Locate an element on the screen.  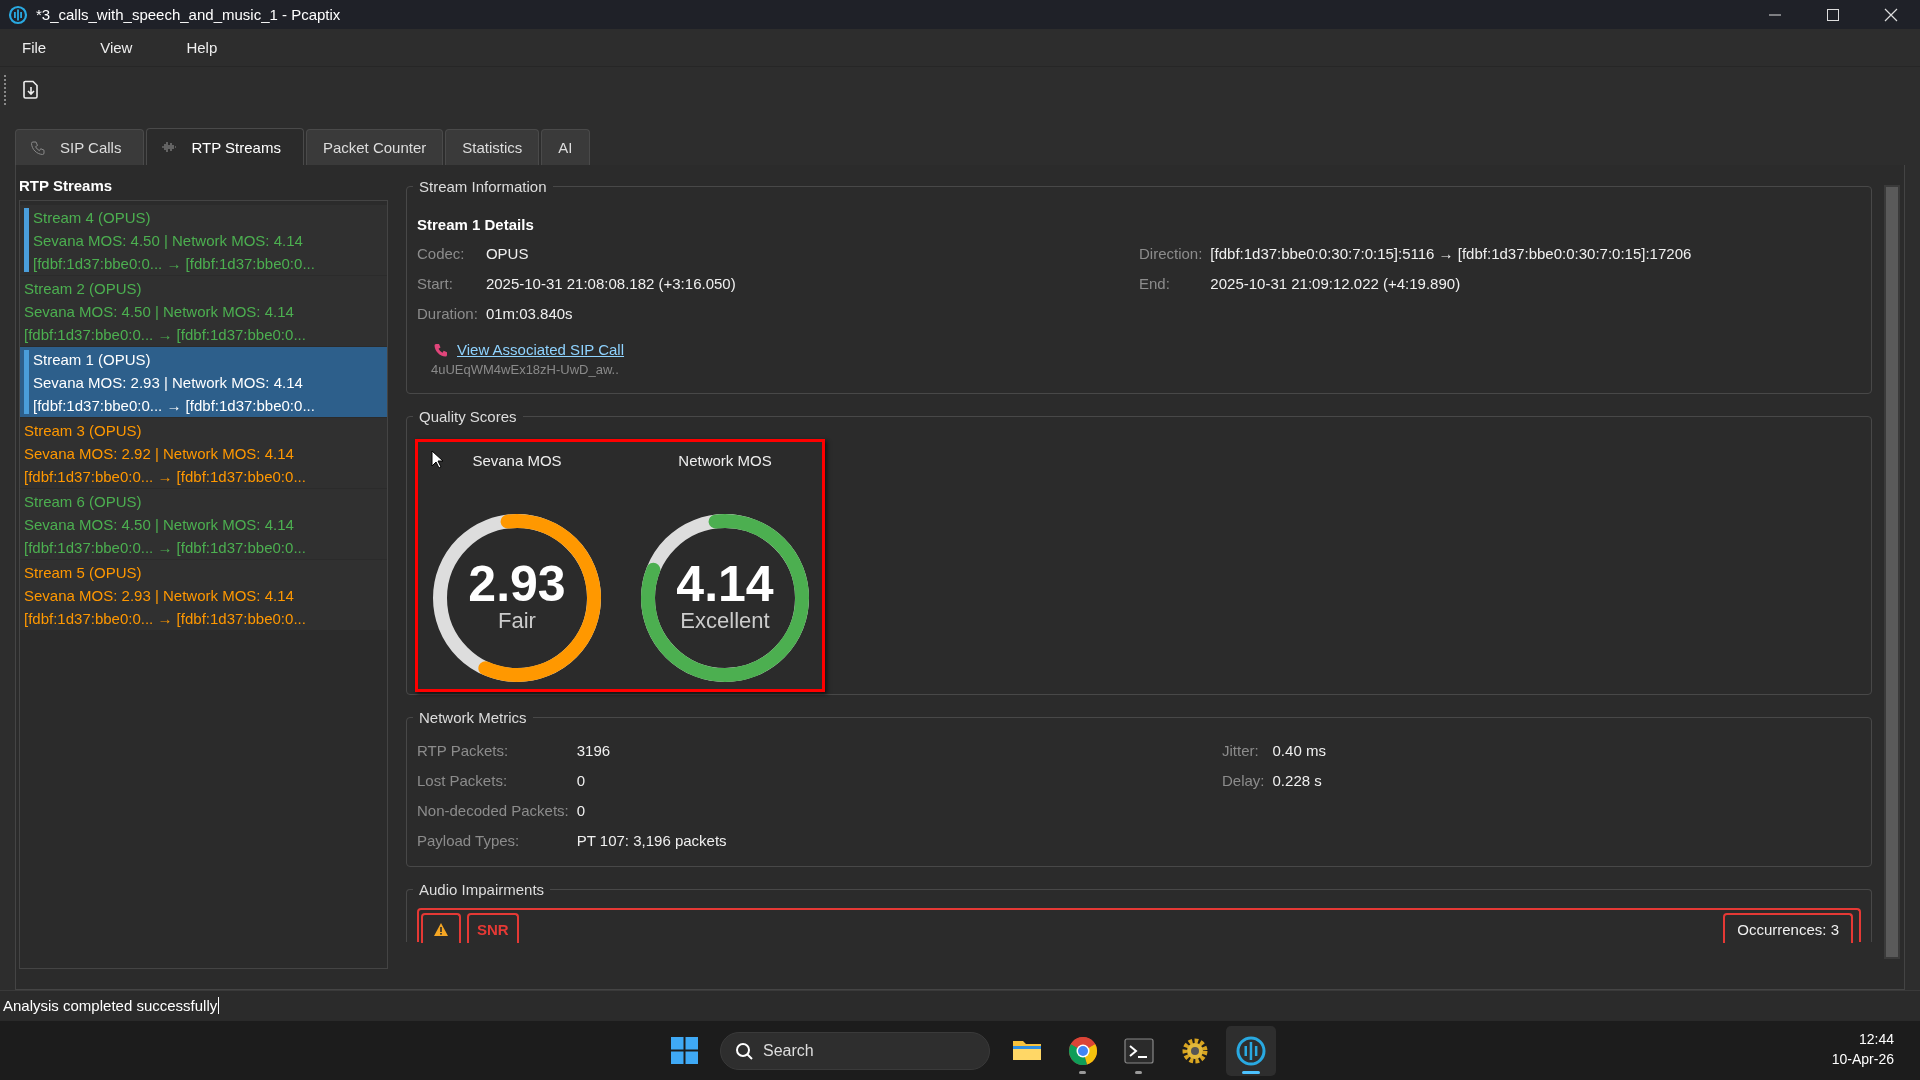
gauge-title: Network MOS is located at coordinates (725, 461).